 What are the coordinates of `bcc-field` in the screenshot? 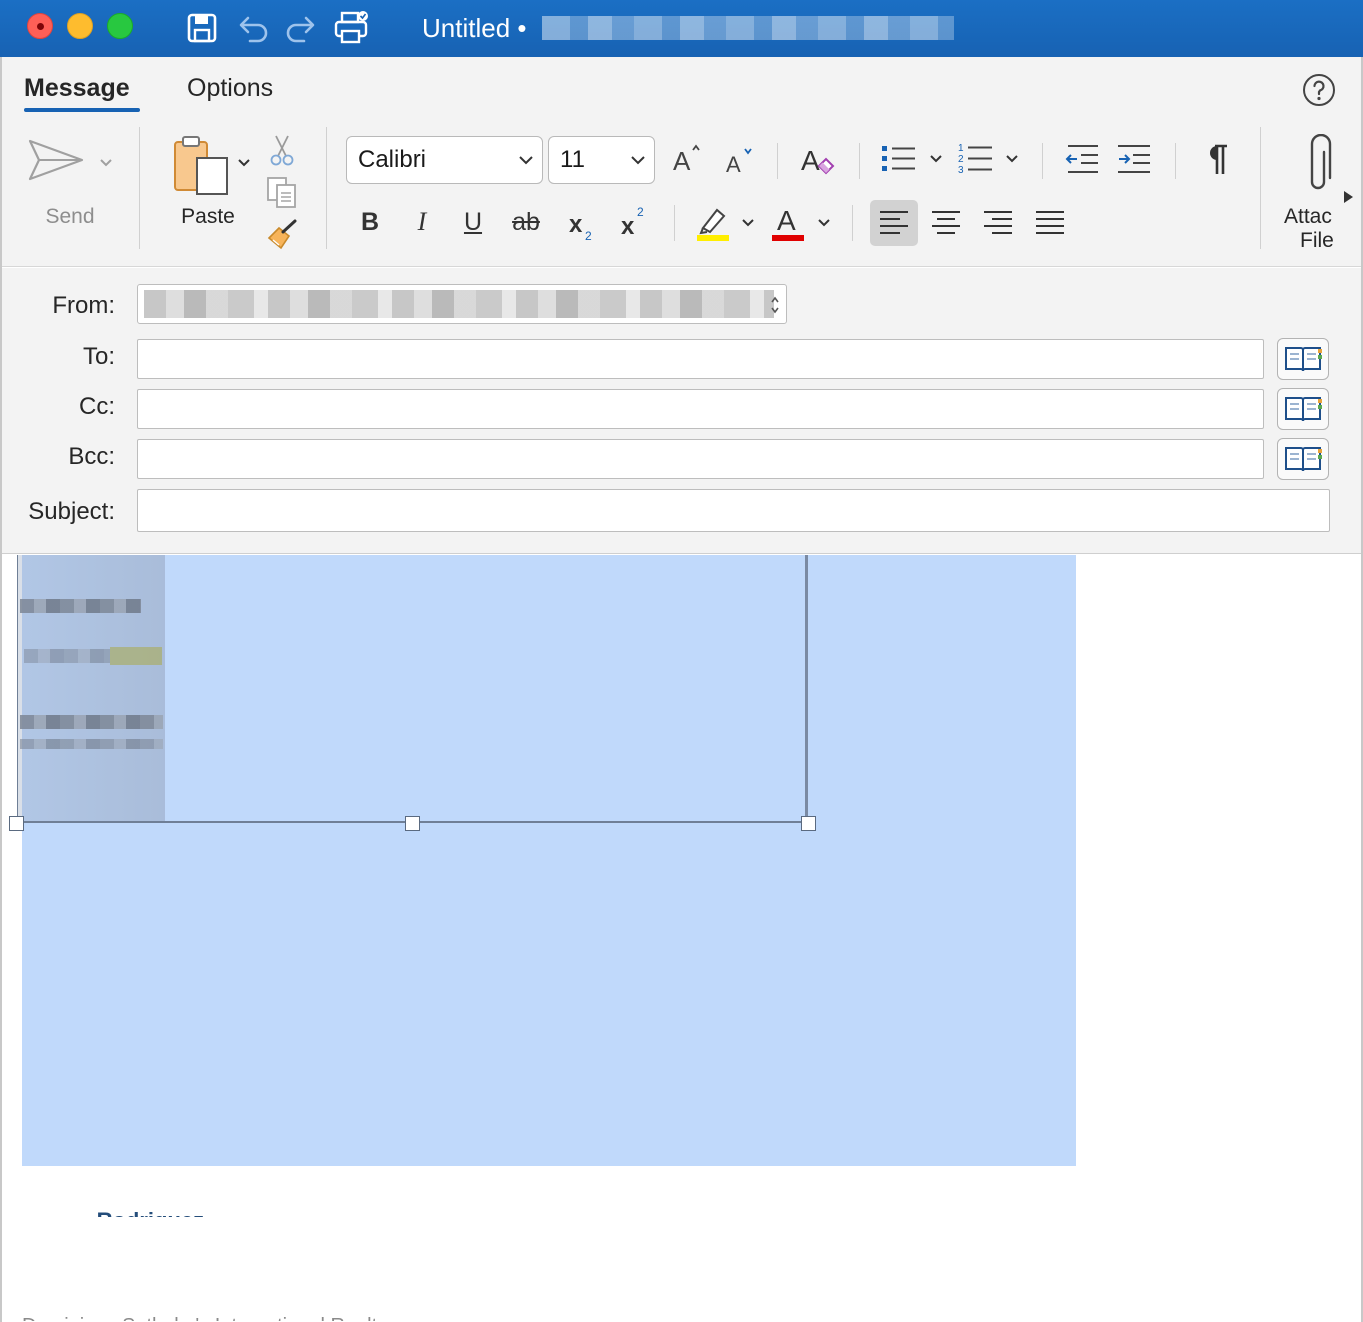 It's located at (700, 459).